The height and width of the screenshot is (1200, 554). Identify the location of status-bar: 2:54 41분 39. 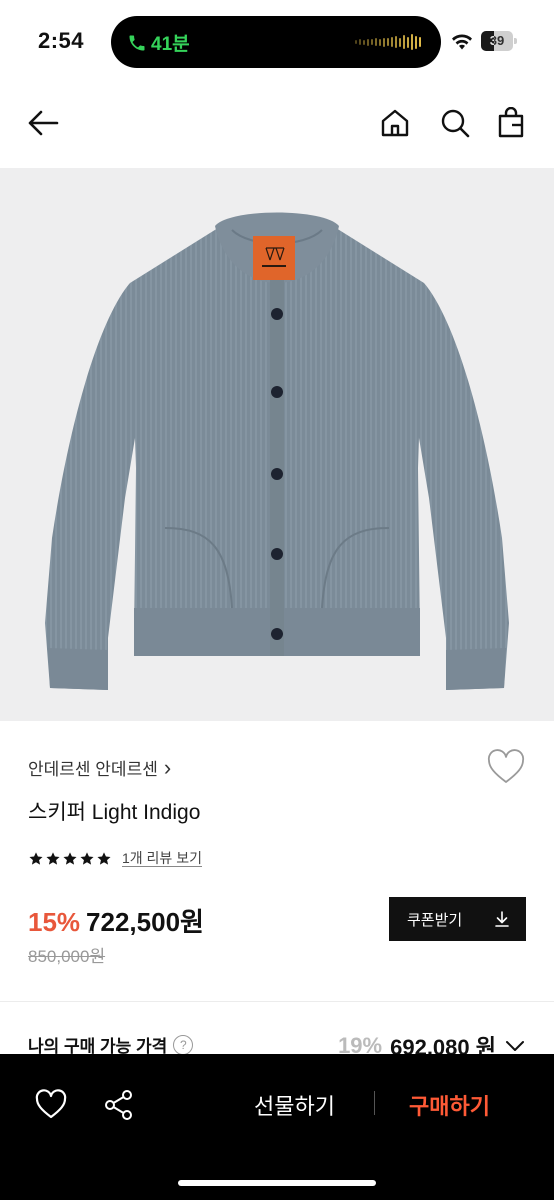
(277, 42).